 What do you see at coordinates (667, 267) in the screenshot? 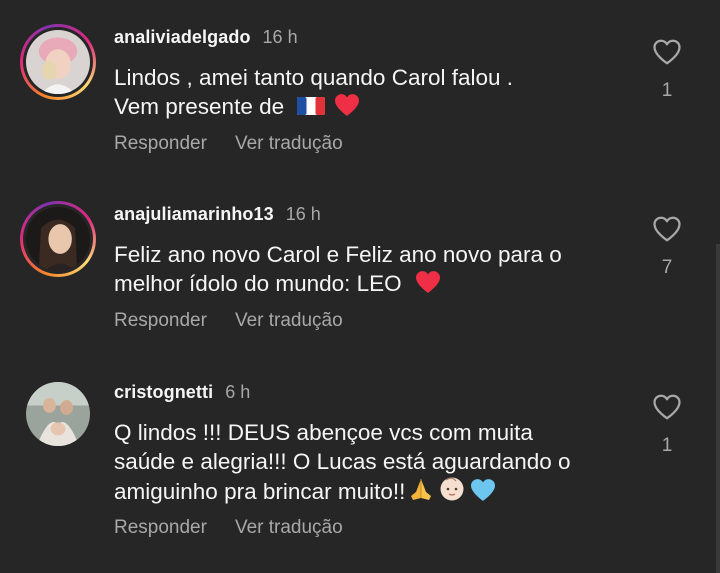
I see `like-count: 7` at bounding box center [667, 267].